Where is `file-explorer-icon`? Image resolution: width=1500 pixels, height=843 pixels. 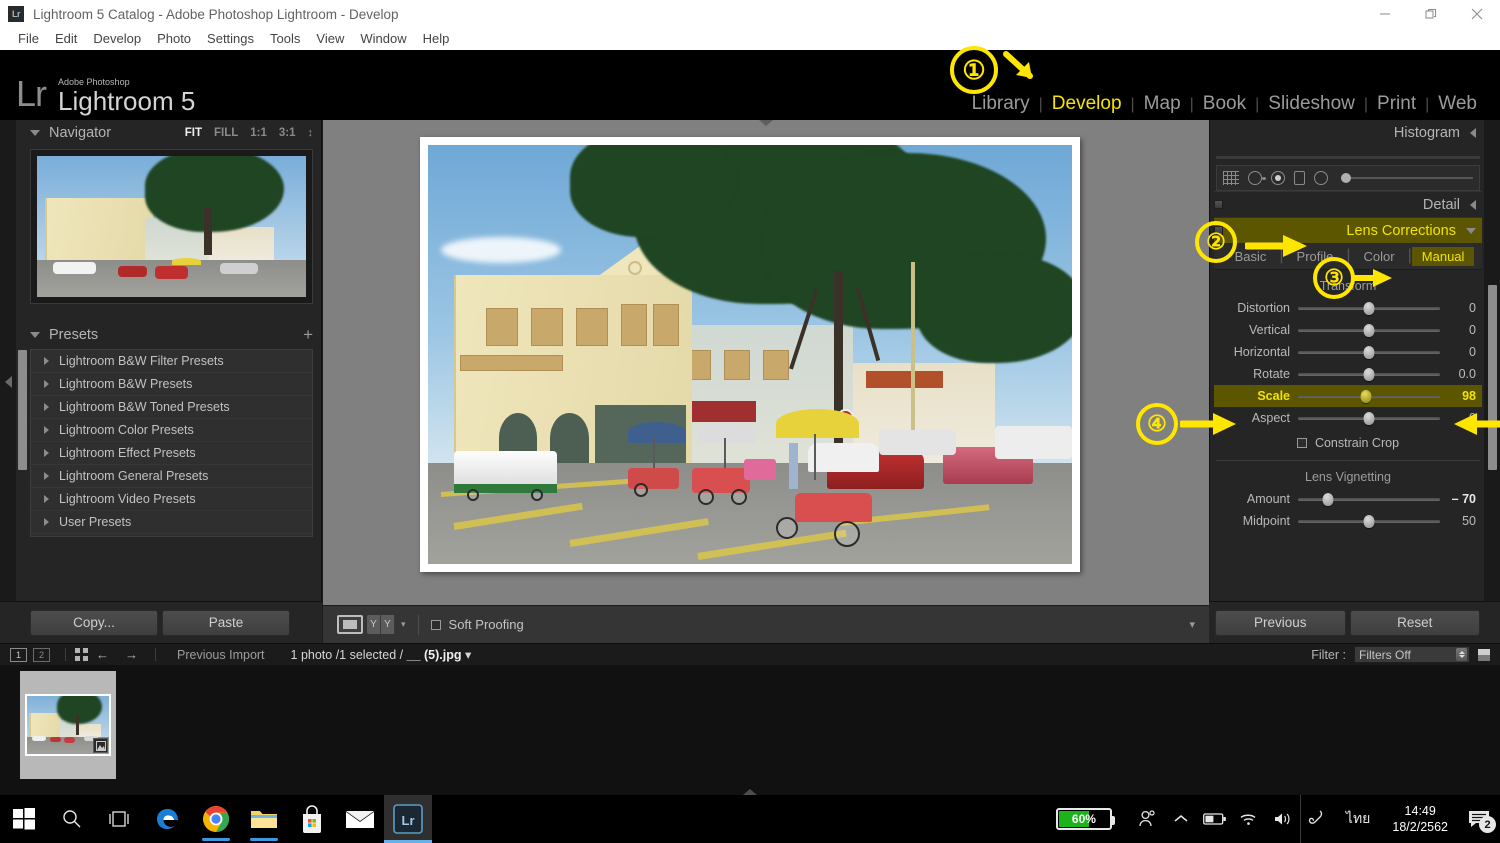 file-explorer-icon is located at coordinates (264, 819).